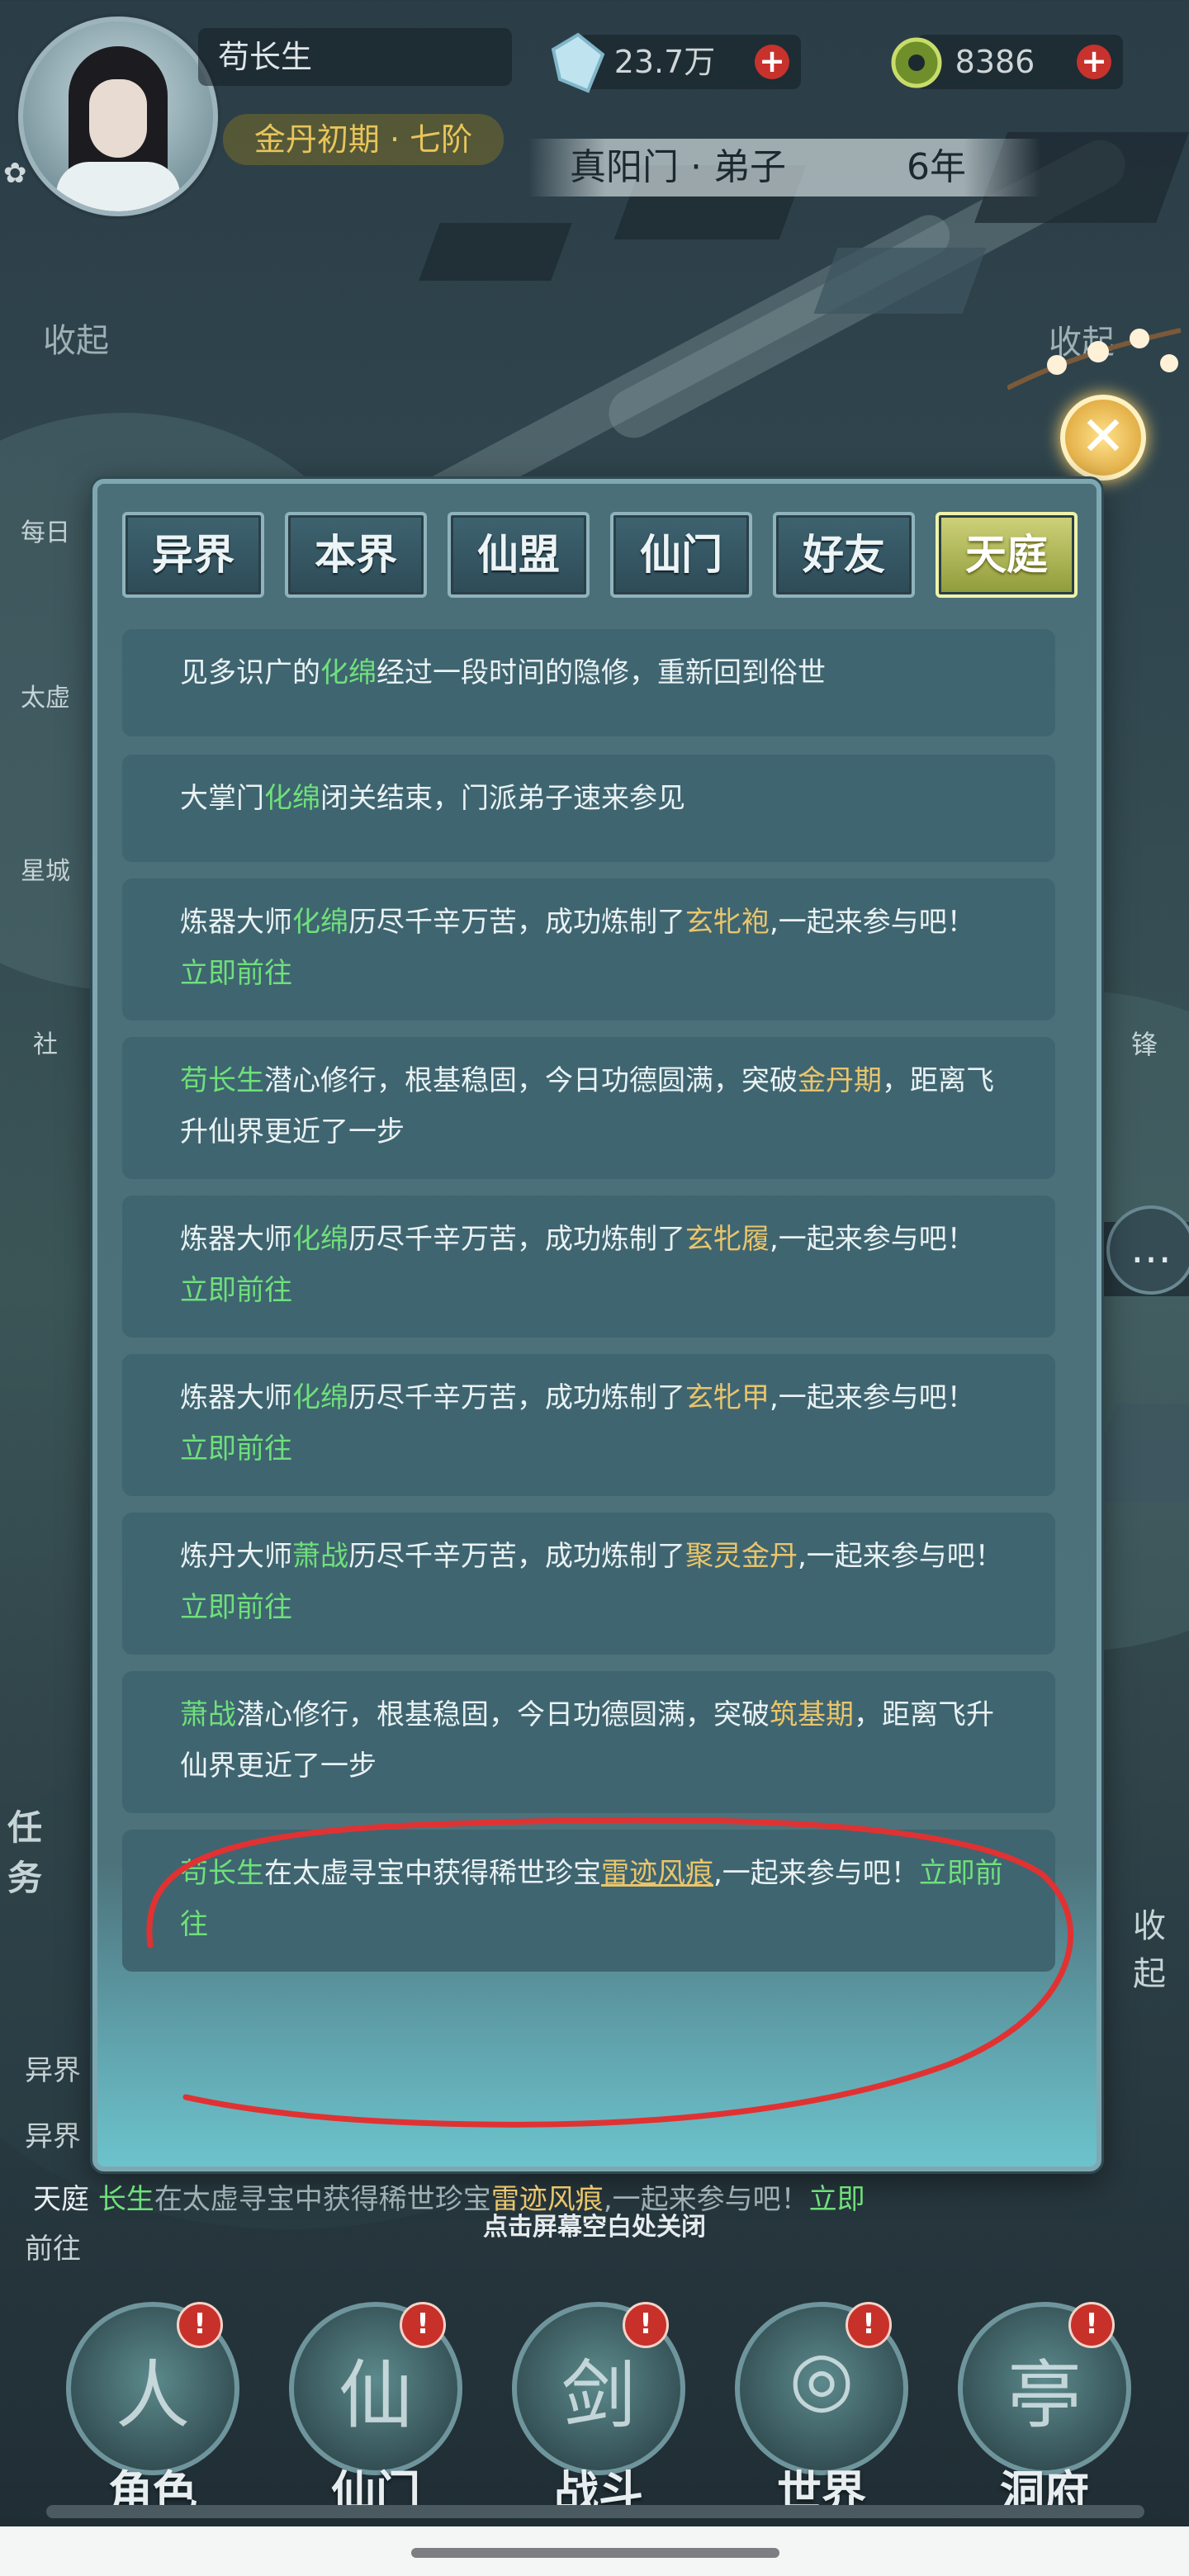  I want to click on sect-icon: 仙, so click(376, 2395).